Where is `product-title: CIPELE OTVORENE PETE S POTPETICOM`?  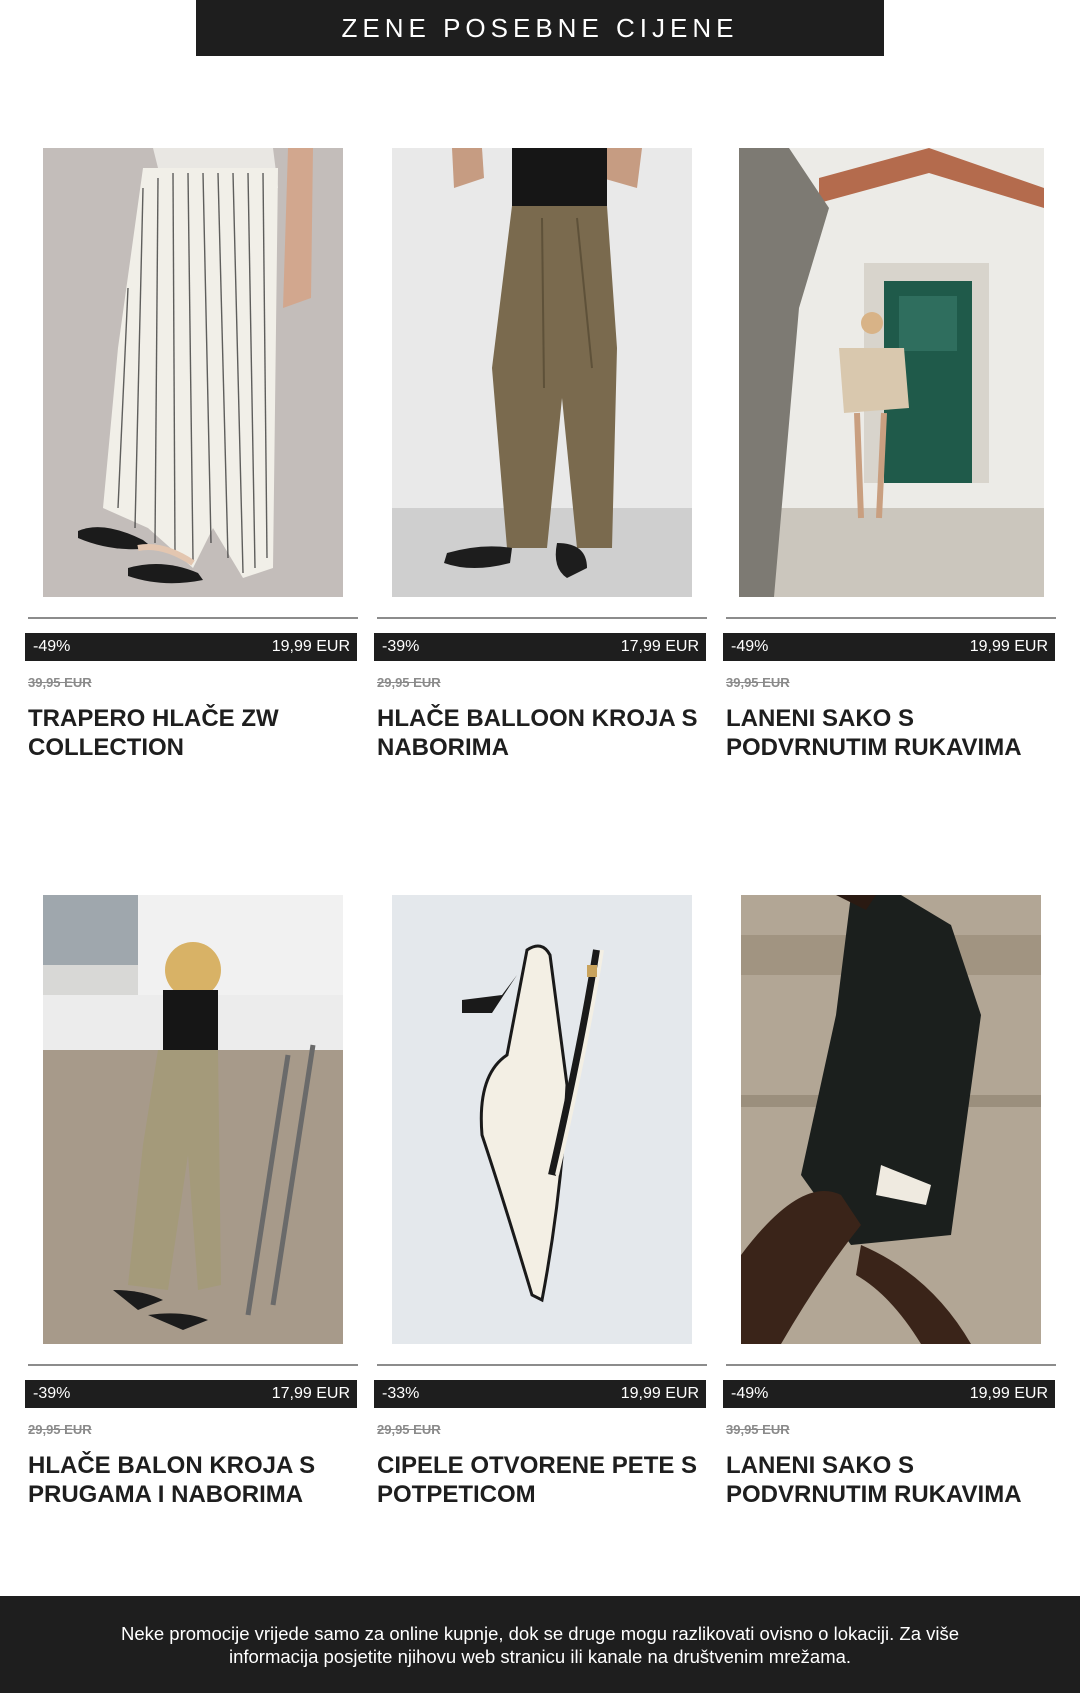 product-title: CIPELE OTVORENE PETE S POTPETICOM is located at coordinates (542, 1480).